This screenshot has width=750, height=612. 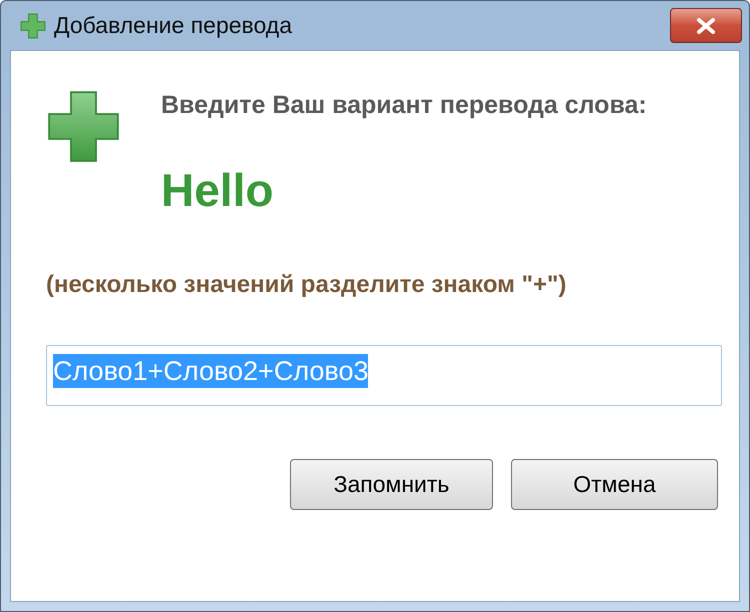 I want to click on prompt-text: Введите Ваш вариант перевода слова:, so click(x=404, y=105).